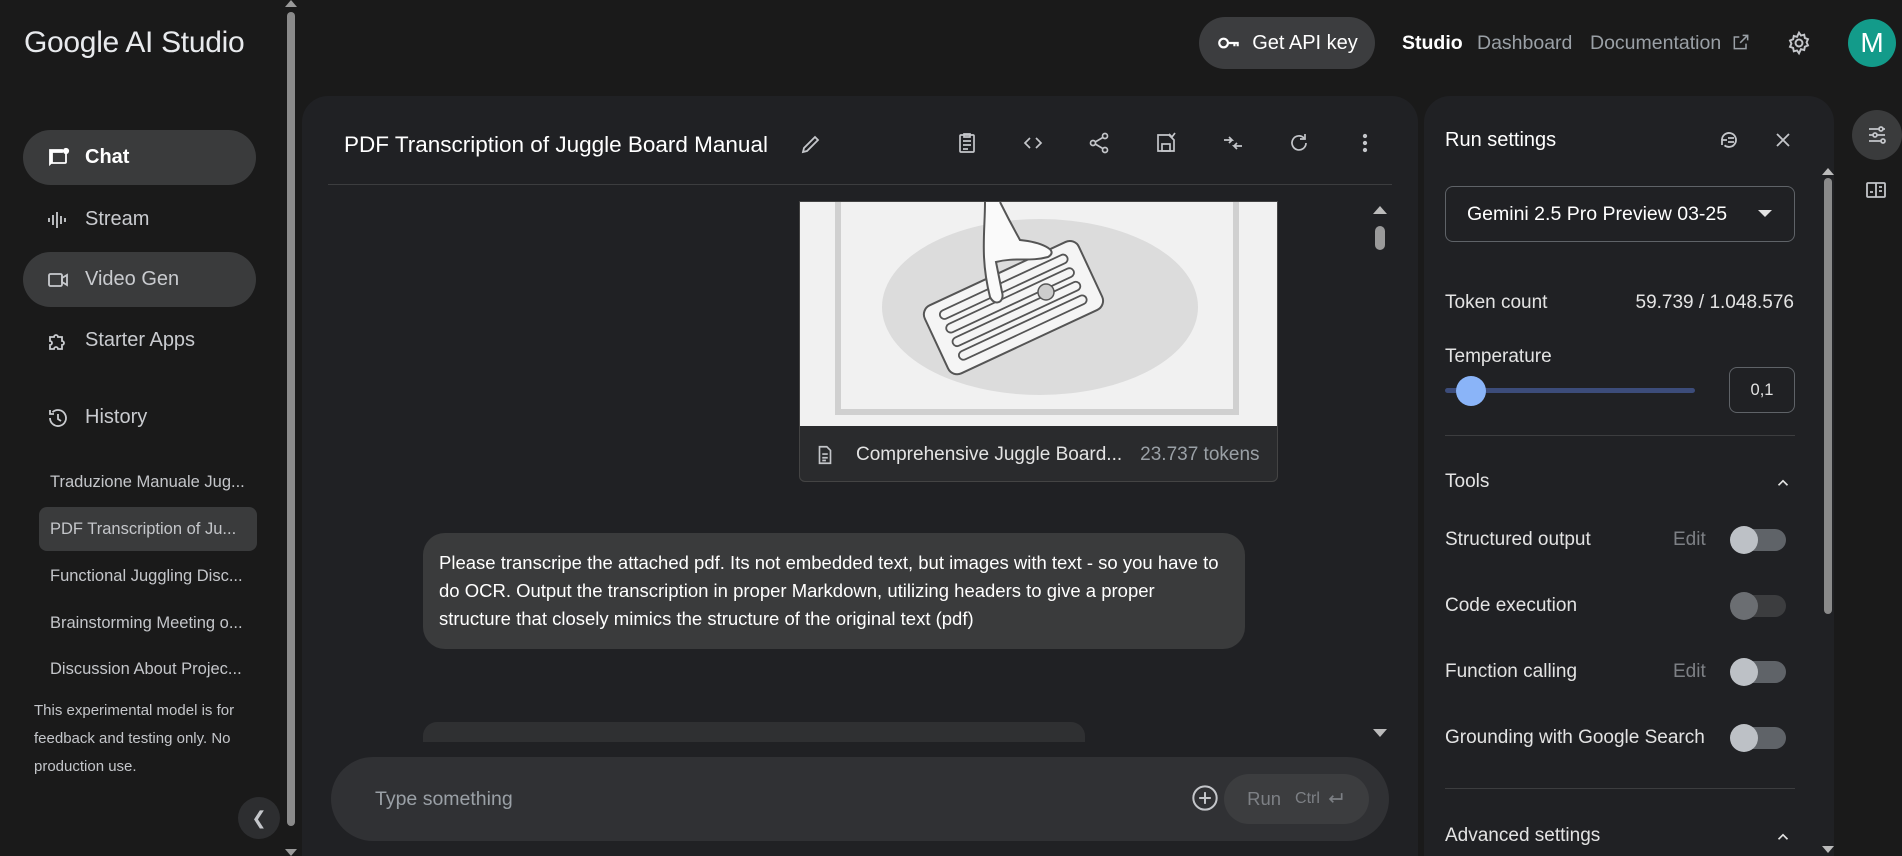  I want to click on tool-grounding-label: Grounding with Google Search, so click(1575, 737).